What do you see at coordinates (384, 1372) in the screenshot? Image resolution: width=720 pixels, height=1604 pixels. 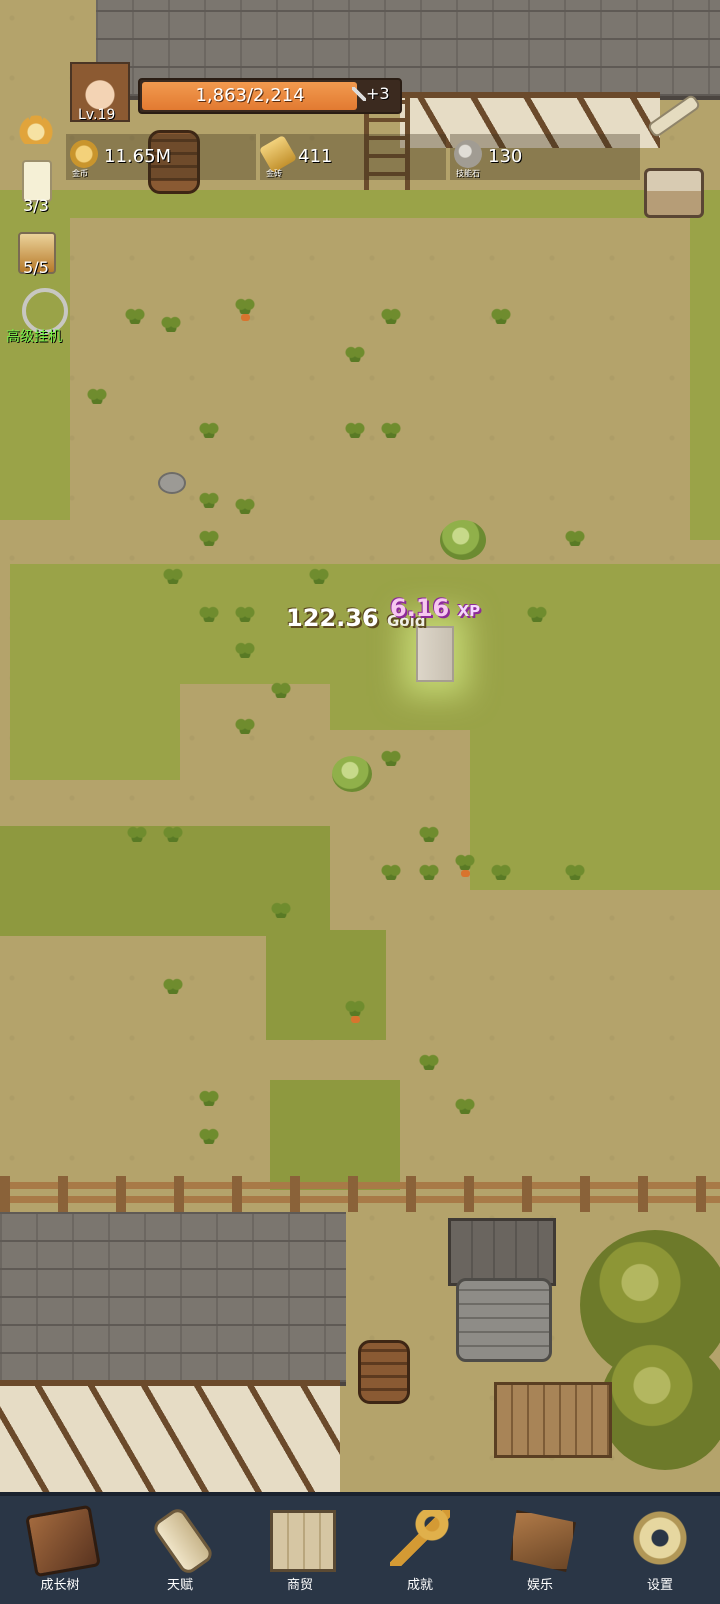 I see `barrel` at bounding box center [384, 1372].